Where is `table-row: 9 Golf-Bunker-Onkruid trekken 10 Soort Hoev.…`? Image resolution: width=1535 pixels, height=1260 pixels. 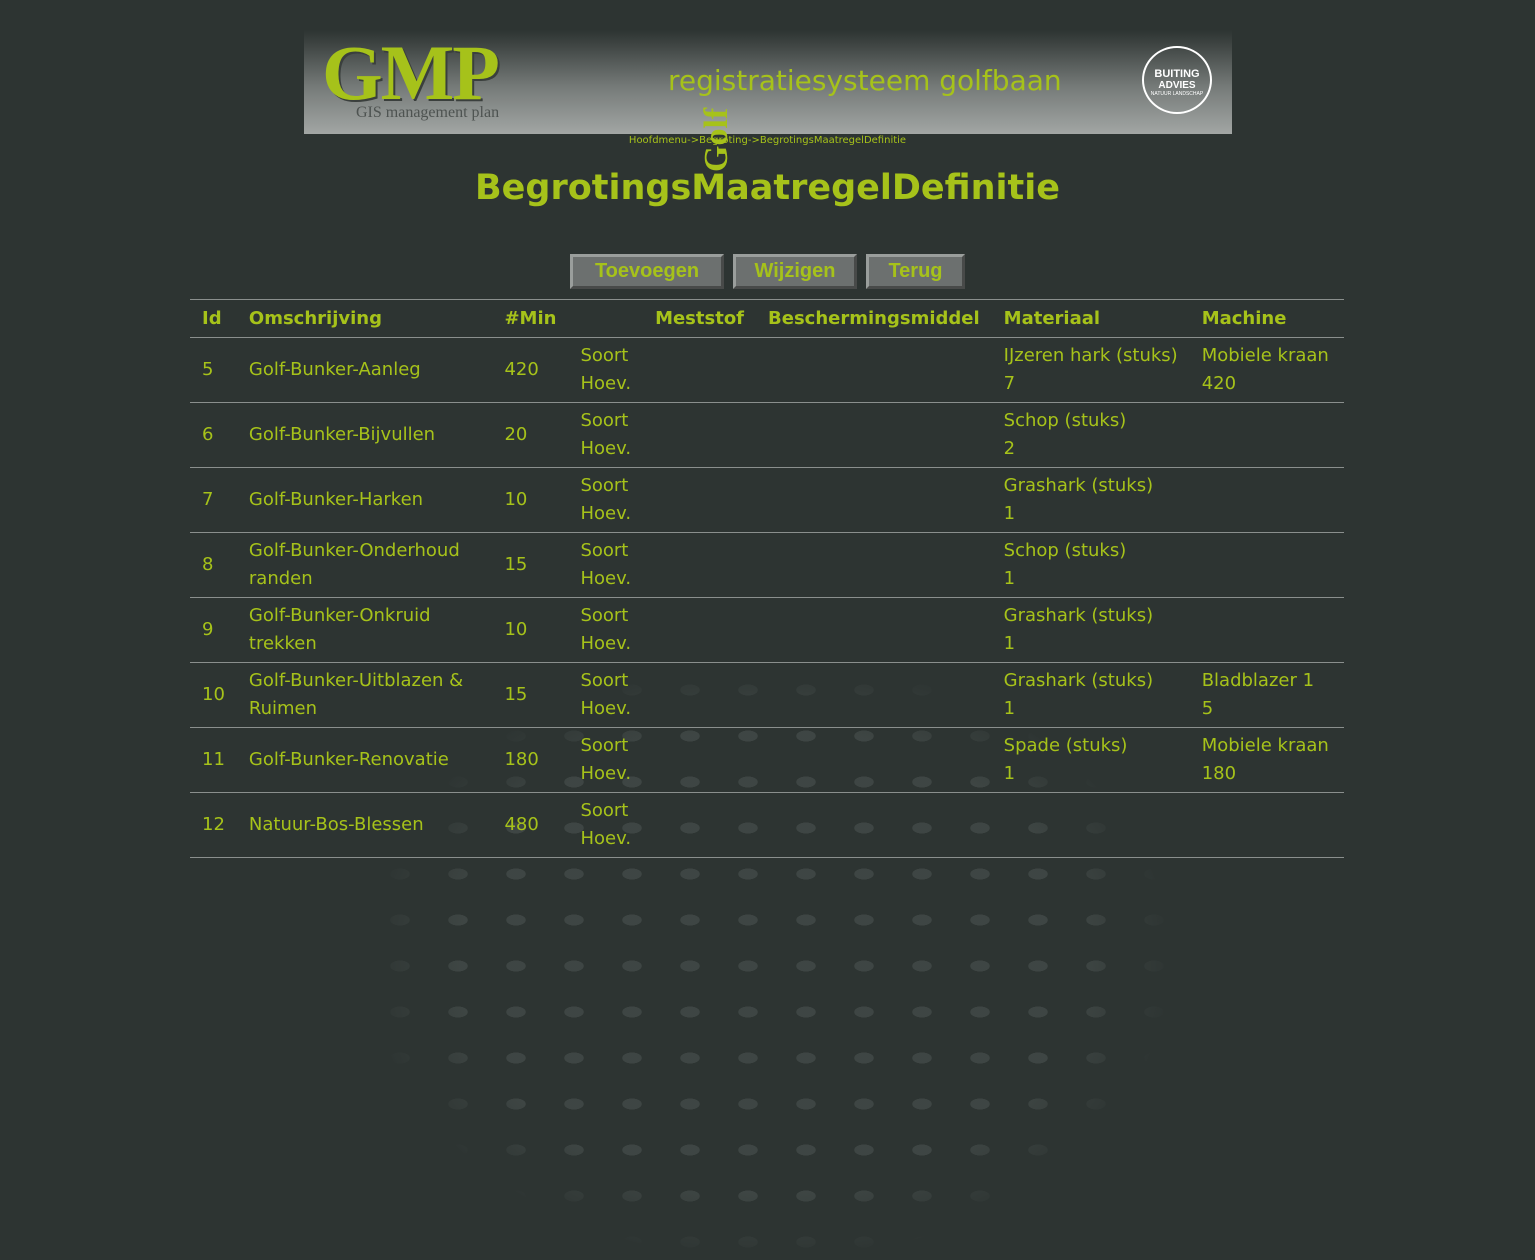
table-row: 9 Golf-Bunker-Onkruid trekken 10 Soort Hoev.… is located at coordinates (767, 630).